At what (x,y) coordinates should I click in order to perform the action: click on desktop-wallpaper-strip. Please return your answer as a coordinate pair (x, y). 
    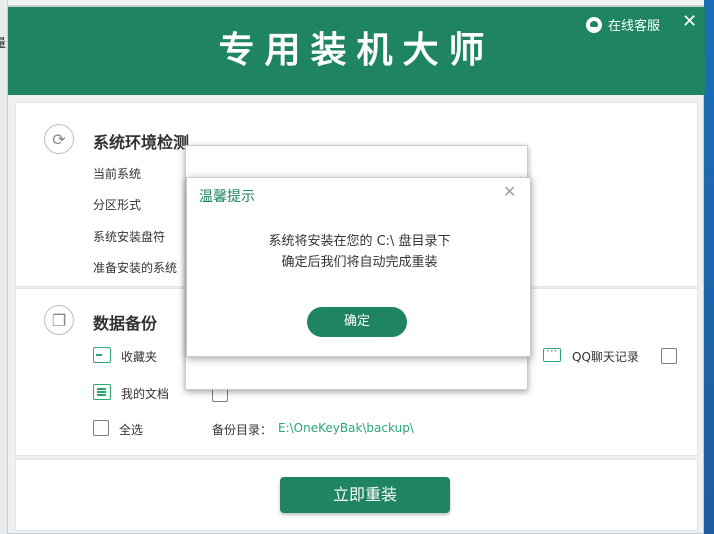
    Looking at the image, I should click on (709, 267).